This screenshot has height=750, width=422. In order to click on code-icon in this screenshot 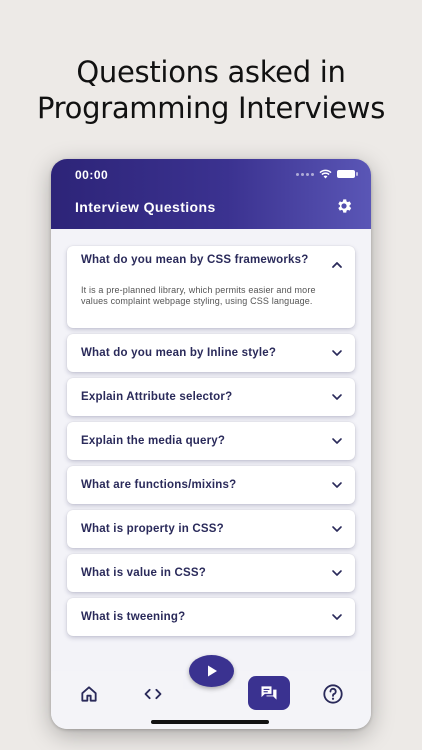, I will do `click(153, 694)`.